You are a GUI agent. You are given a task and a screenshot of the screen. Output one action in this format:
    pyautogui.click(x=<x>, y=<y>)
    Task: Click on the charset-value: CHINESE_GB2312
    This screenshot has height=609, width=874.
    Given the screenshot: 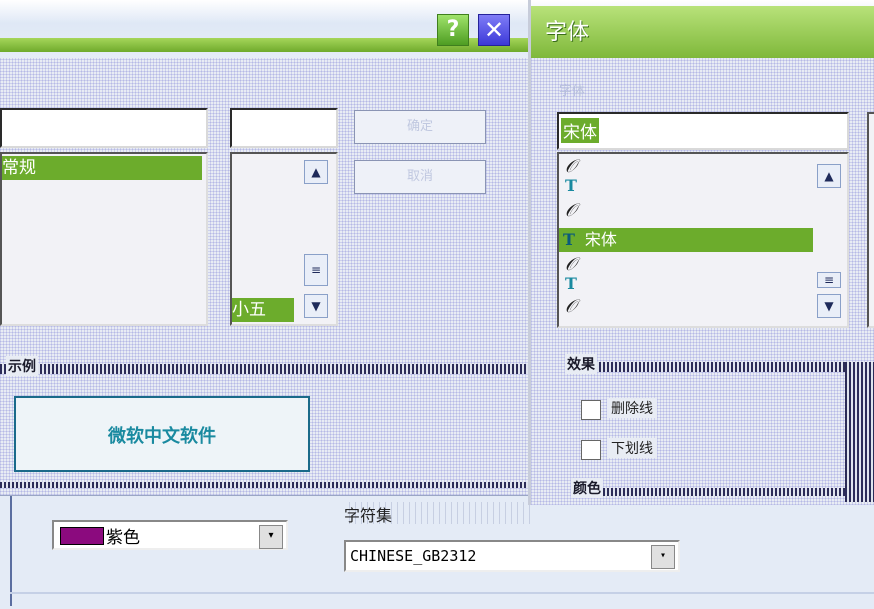 What is the action you would take?
    pyautogui.click(x=413, y=556)
    